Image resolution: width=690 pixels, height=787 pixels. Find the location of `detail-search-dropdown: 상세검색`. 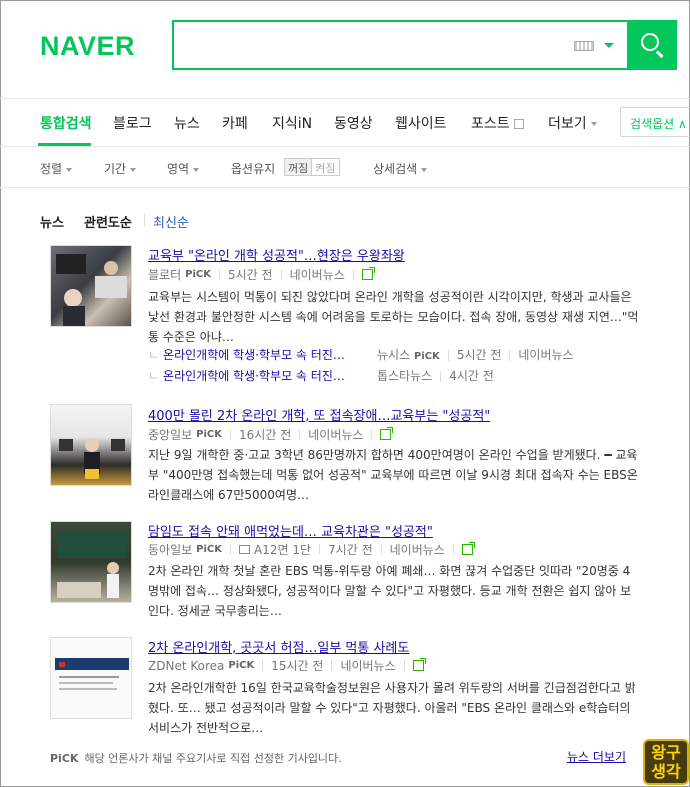

detail-search-dropdown: 상세검색 is located at coordinates (400, 168).